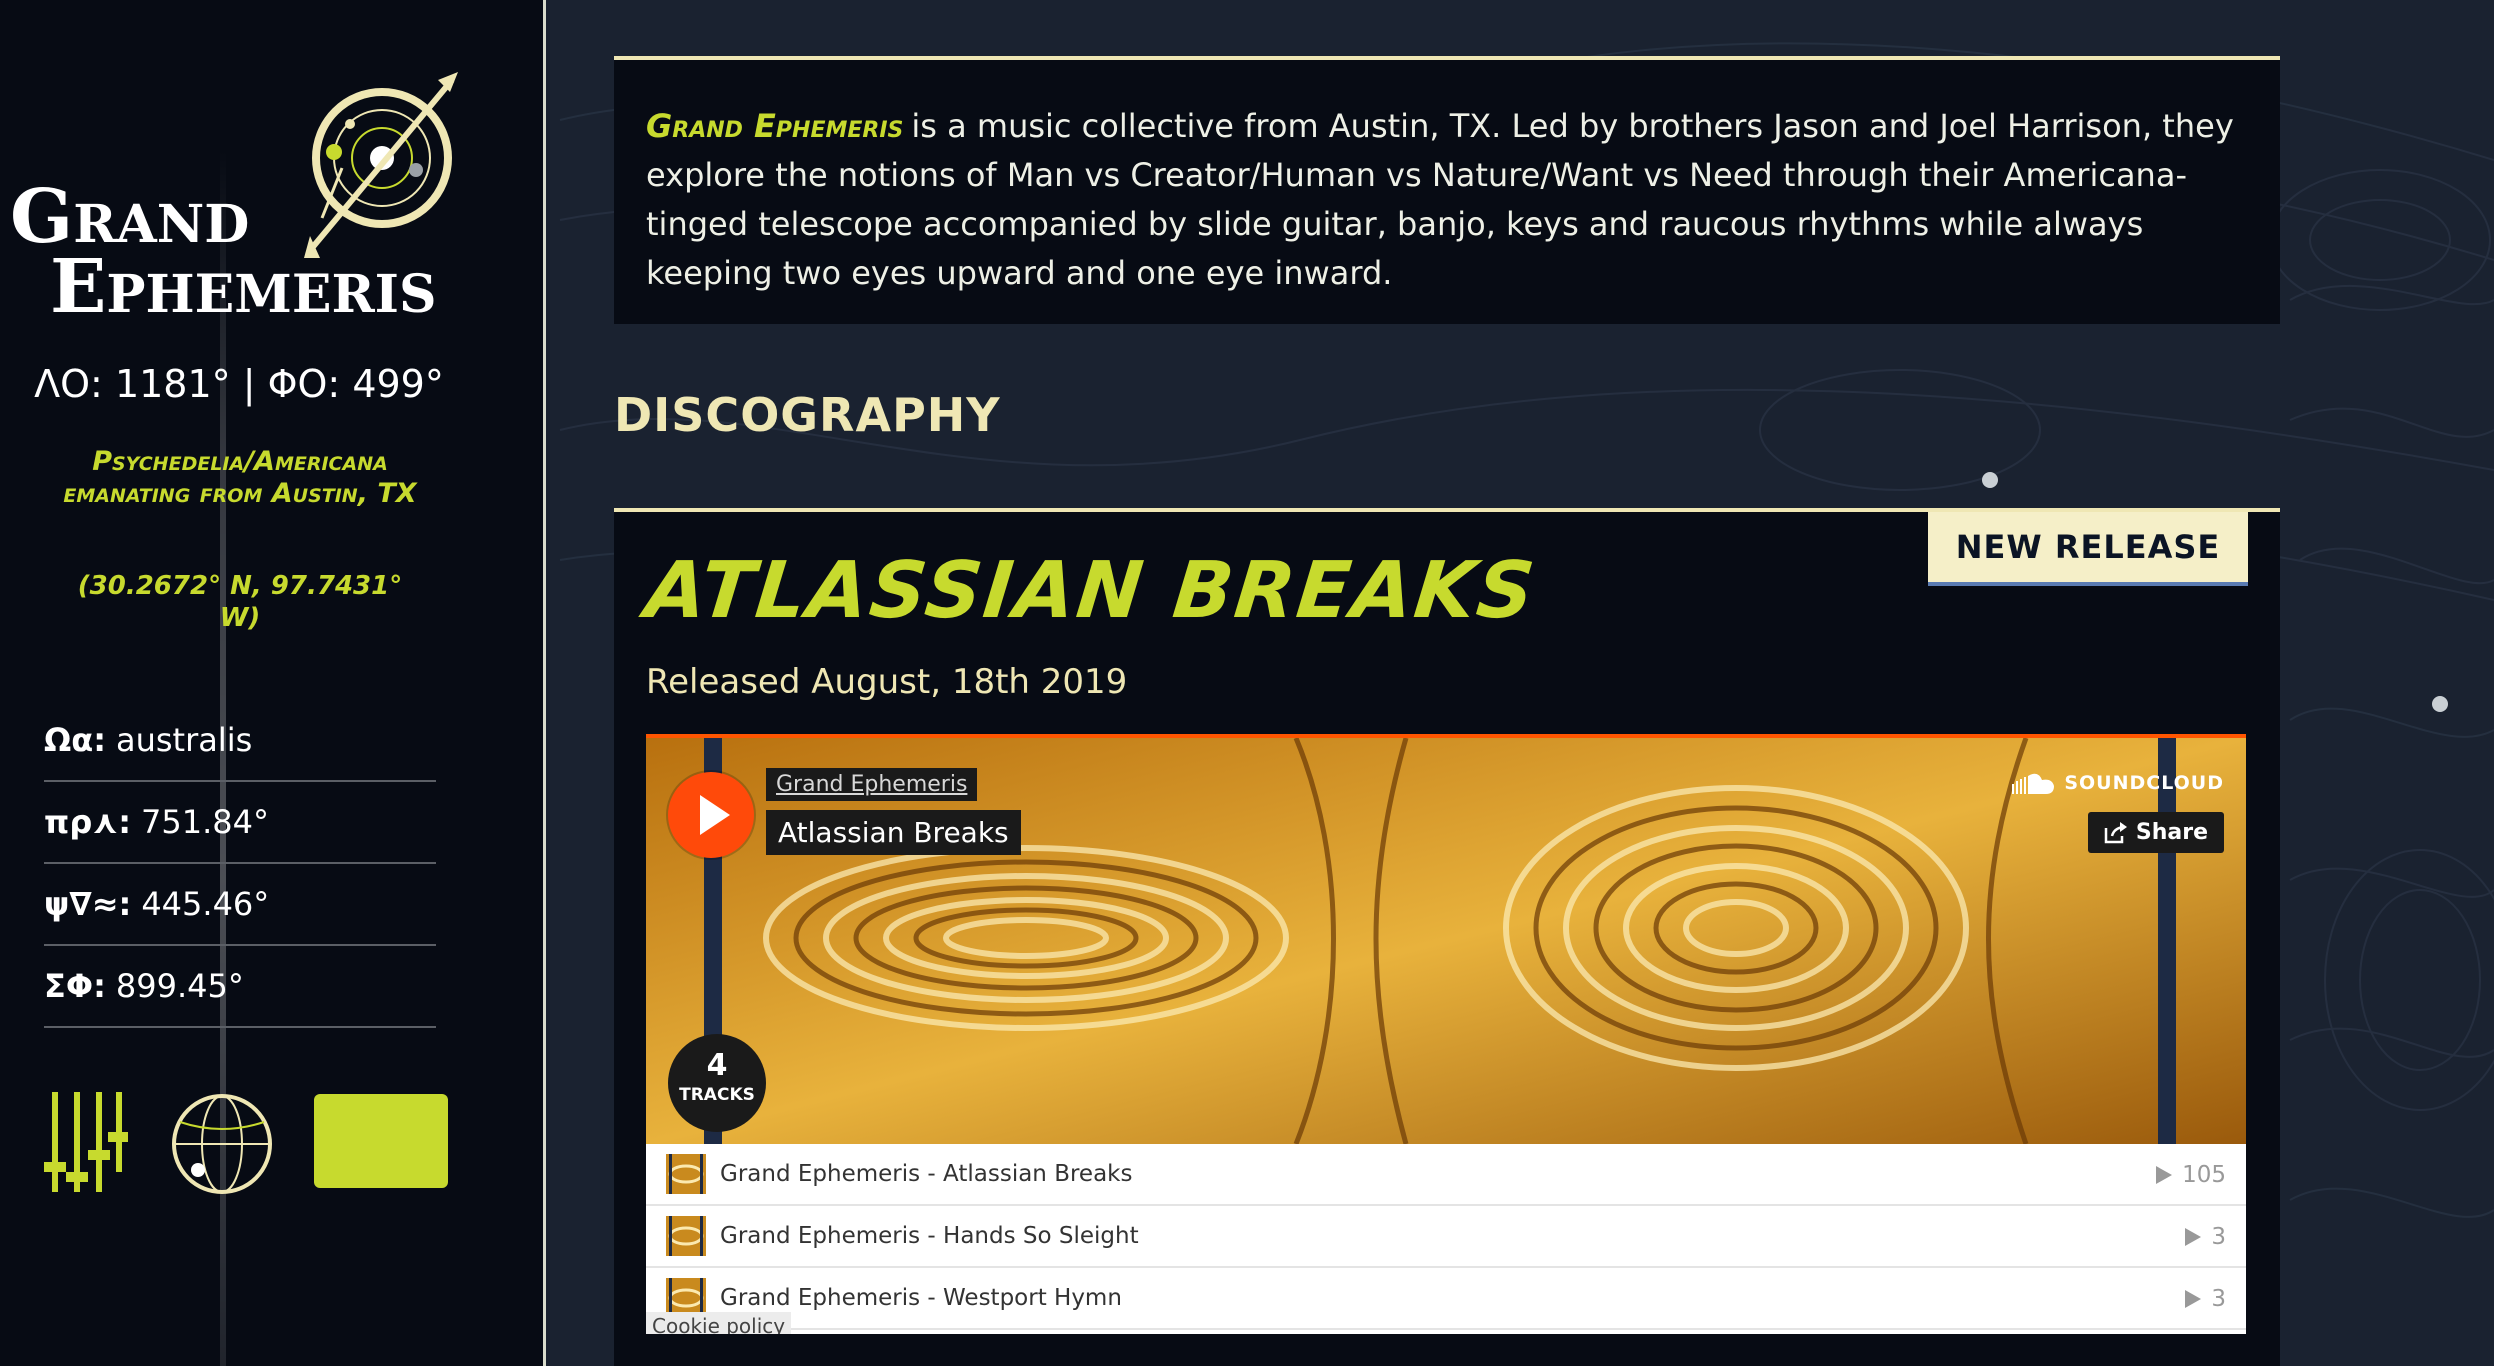 This screenshot has height=1366, width=2494. What do you see at coordinates (2144, 783) in the screenshot?
I see `soundcloud-brand-label: SOUNDCLOUD` at bounding box center [2144, 783].